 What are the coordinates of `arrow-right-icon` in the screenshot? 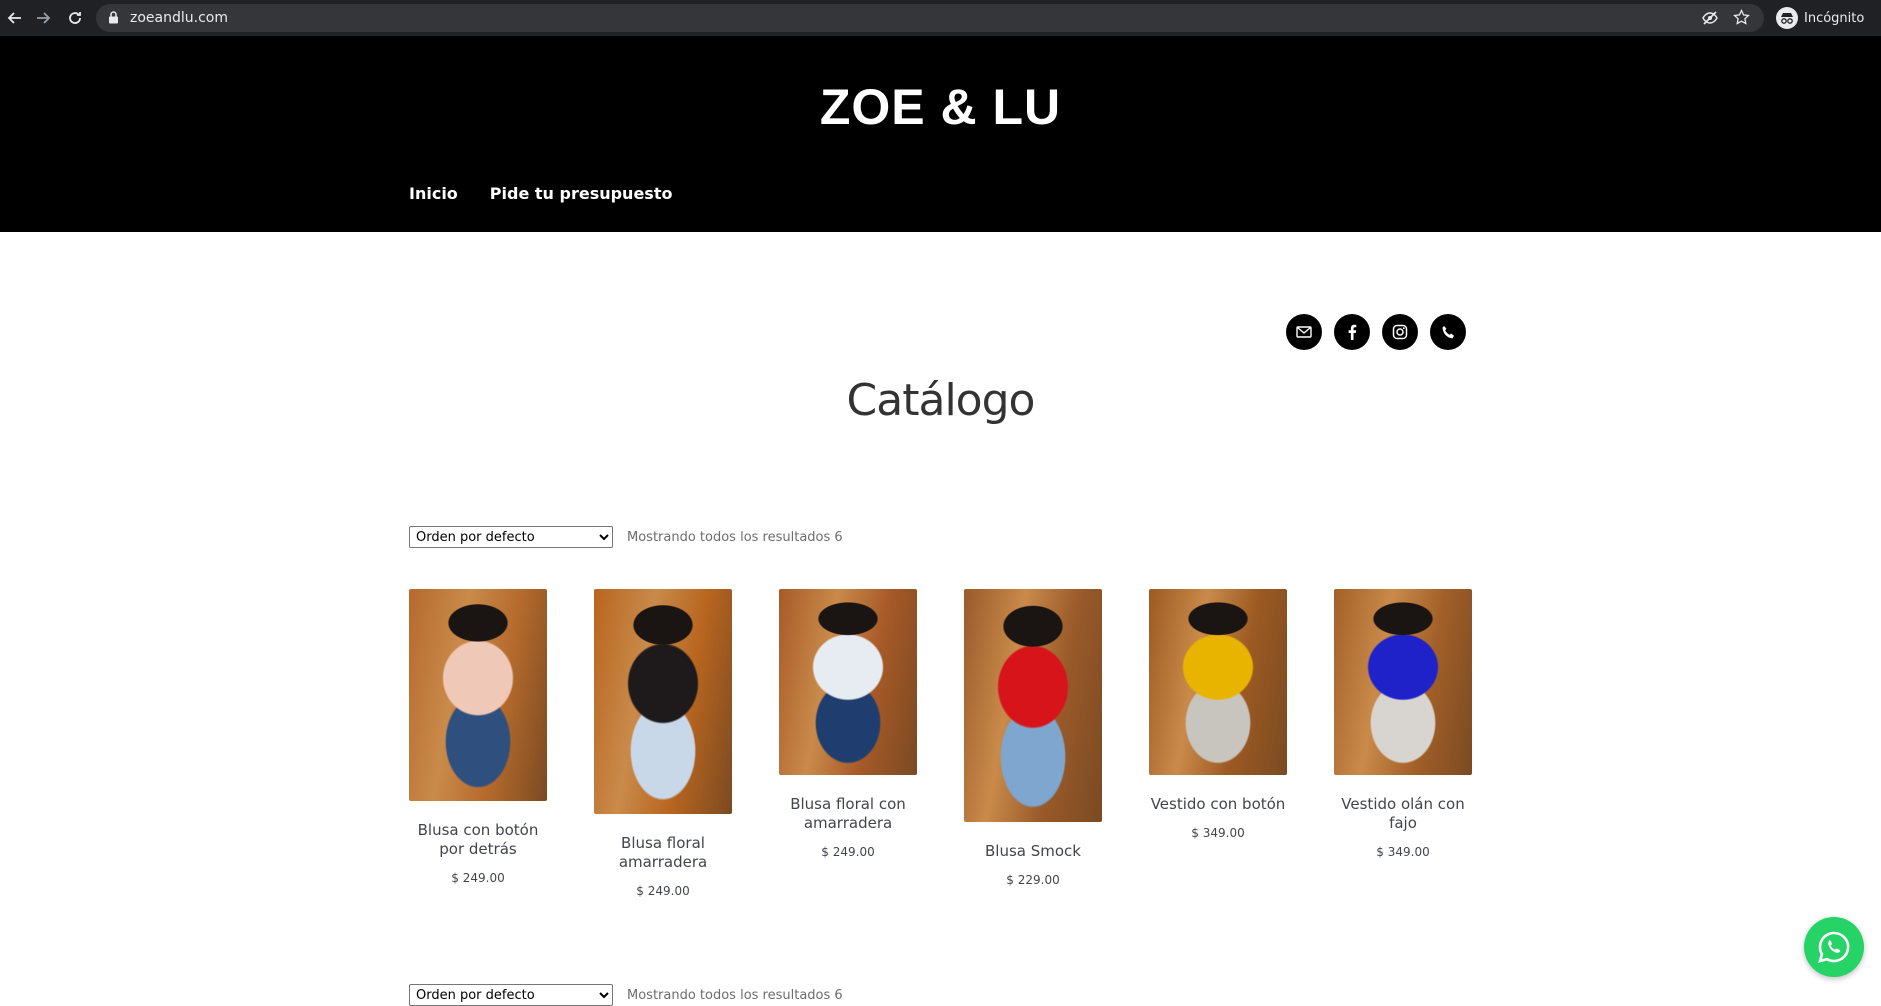 It's located at (44, 18).